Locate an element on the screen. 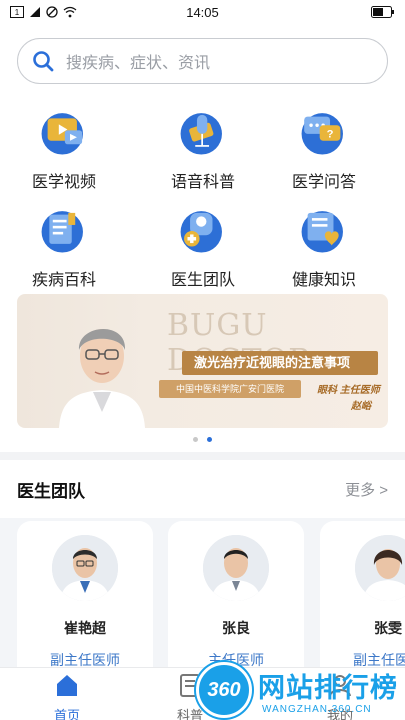 Image resolution: width=405 pixels, height=720 pixels. status-time: 14:05 is located at coordinates (202, 12).